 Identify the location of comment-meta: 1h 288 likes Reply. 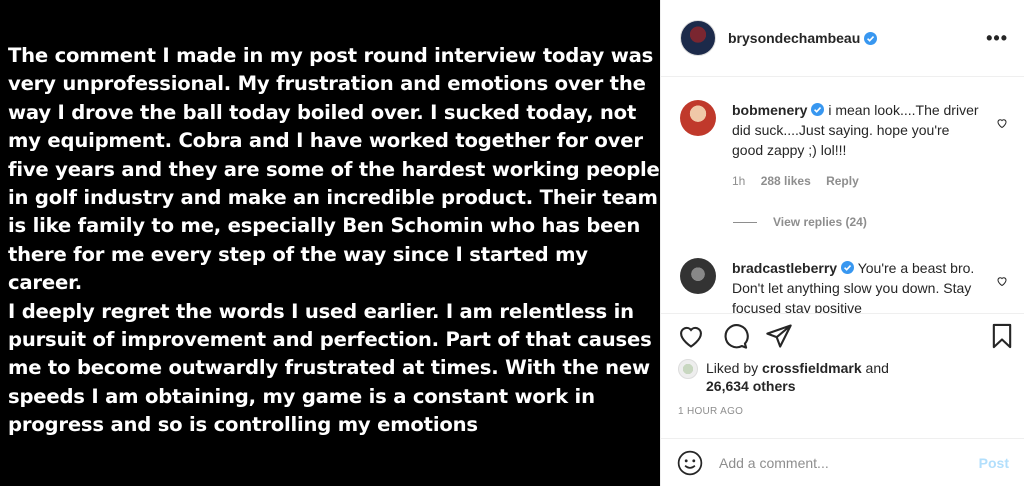
(856, 181).